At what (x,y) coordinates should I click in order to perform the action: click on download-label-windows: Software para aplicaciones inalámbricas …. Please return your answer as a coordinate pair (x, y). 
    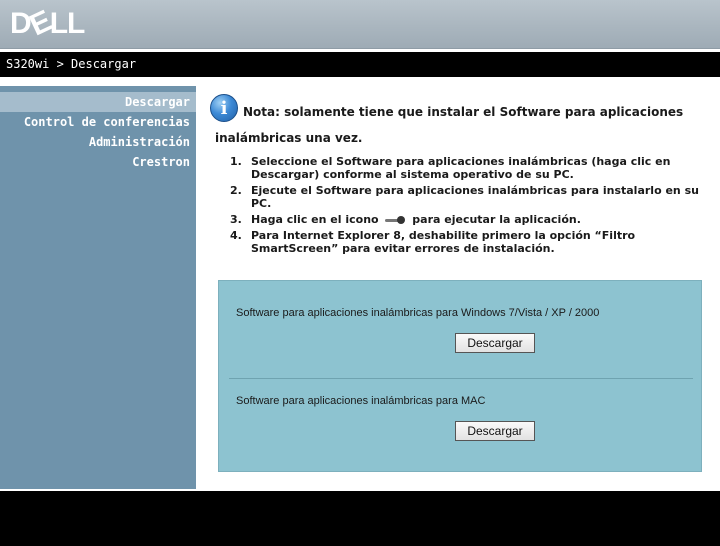
    Looking at the image, I should click on (418, 313).